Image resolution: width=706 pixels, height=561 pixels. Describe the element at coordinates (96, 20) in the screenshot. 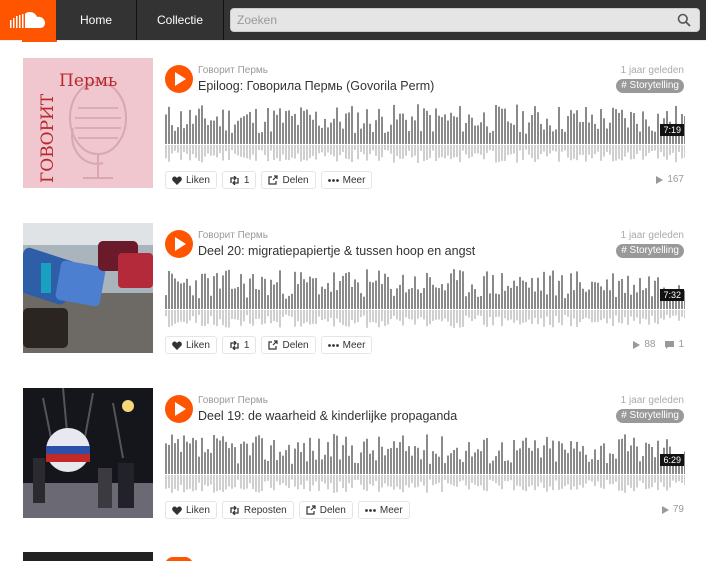

I see `nav-home: Home` at that location.